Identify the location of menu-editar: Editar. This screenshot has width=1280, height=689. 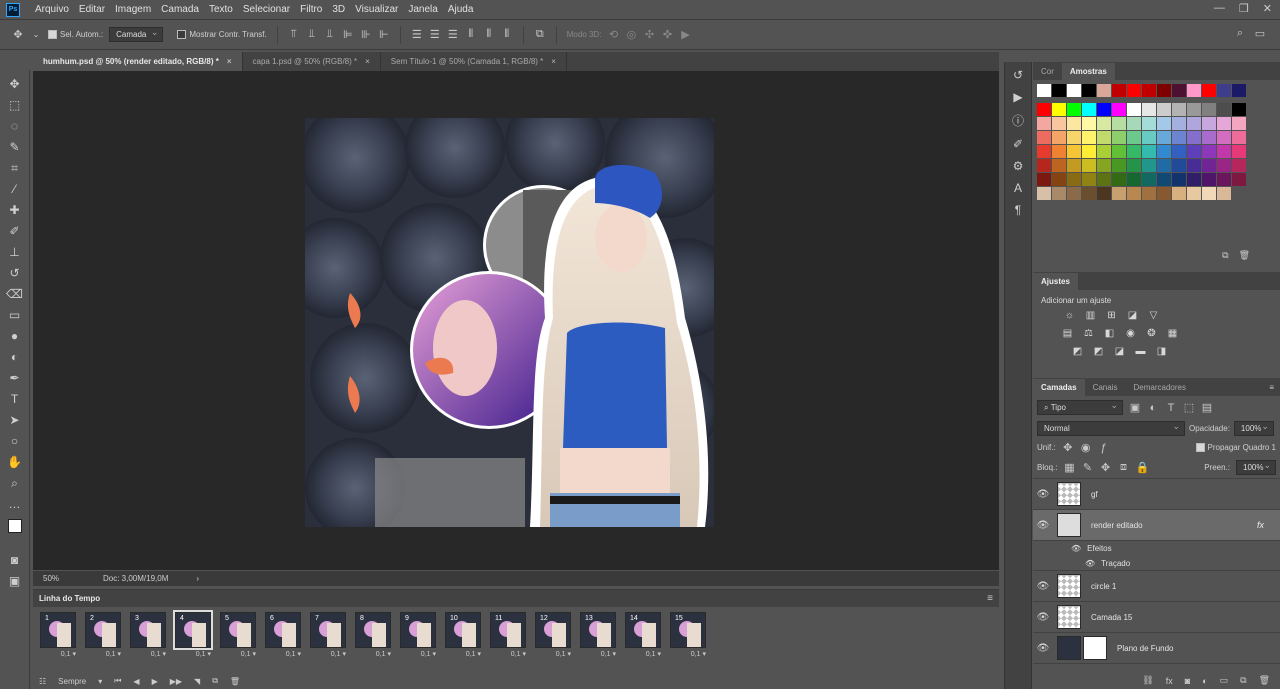
(92, 9).